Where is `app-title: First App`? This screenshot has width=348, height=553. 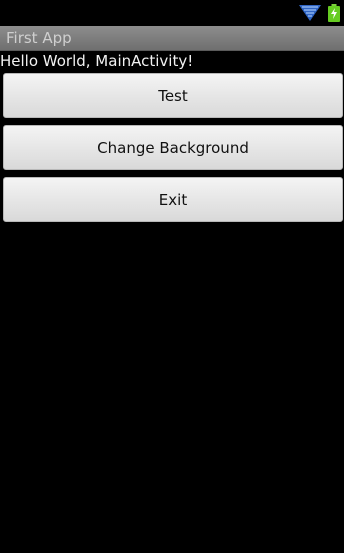
app-title: First App is located at coordinates (39, 38).